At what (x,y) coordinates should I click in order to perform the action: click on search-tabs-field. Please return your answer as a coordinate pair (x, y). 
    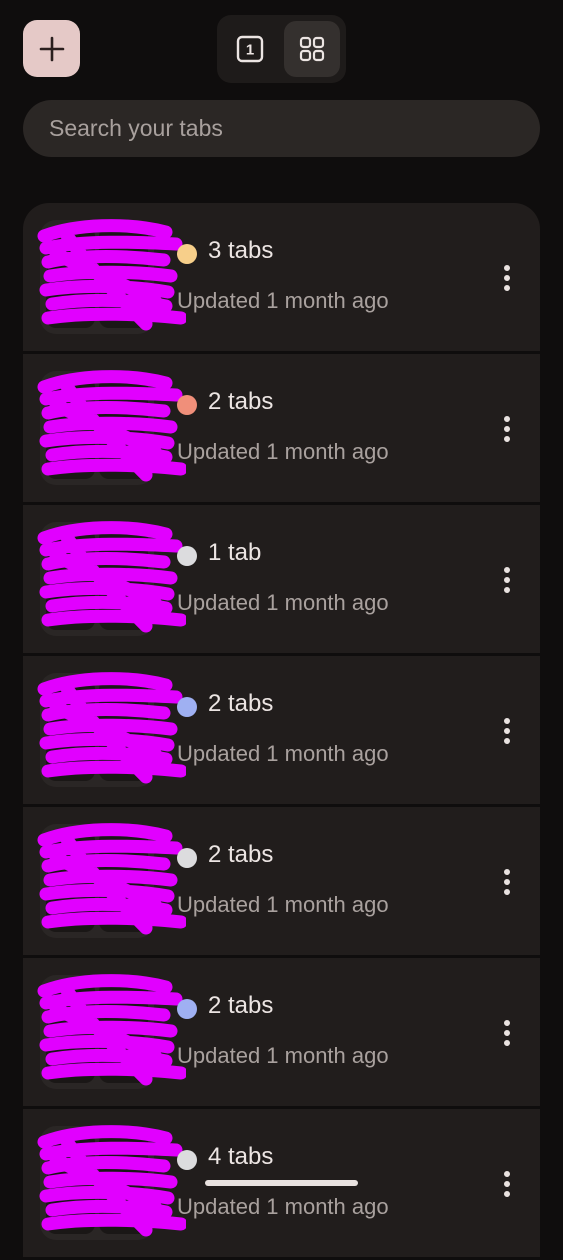
    Looking at the image, I should click on (281, 128).